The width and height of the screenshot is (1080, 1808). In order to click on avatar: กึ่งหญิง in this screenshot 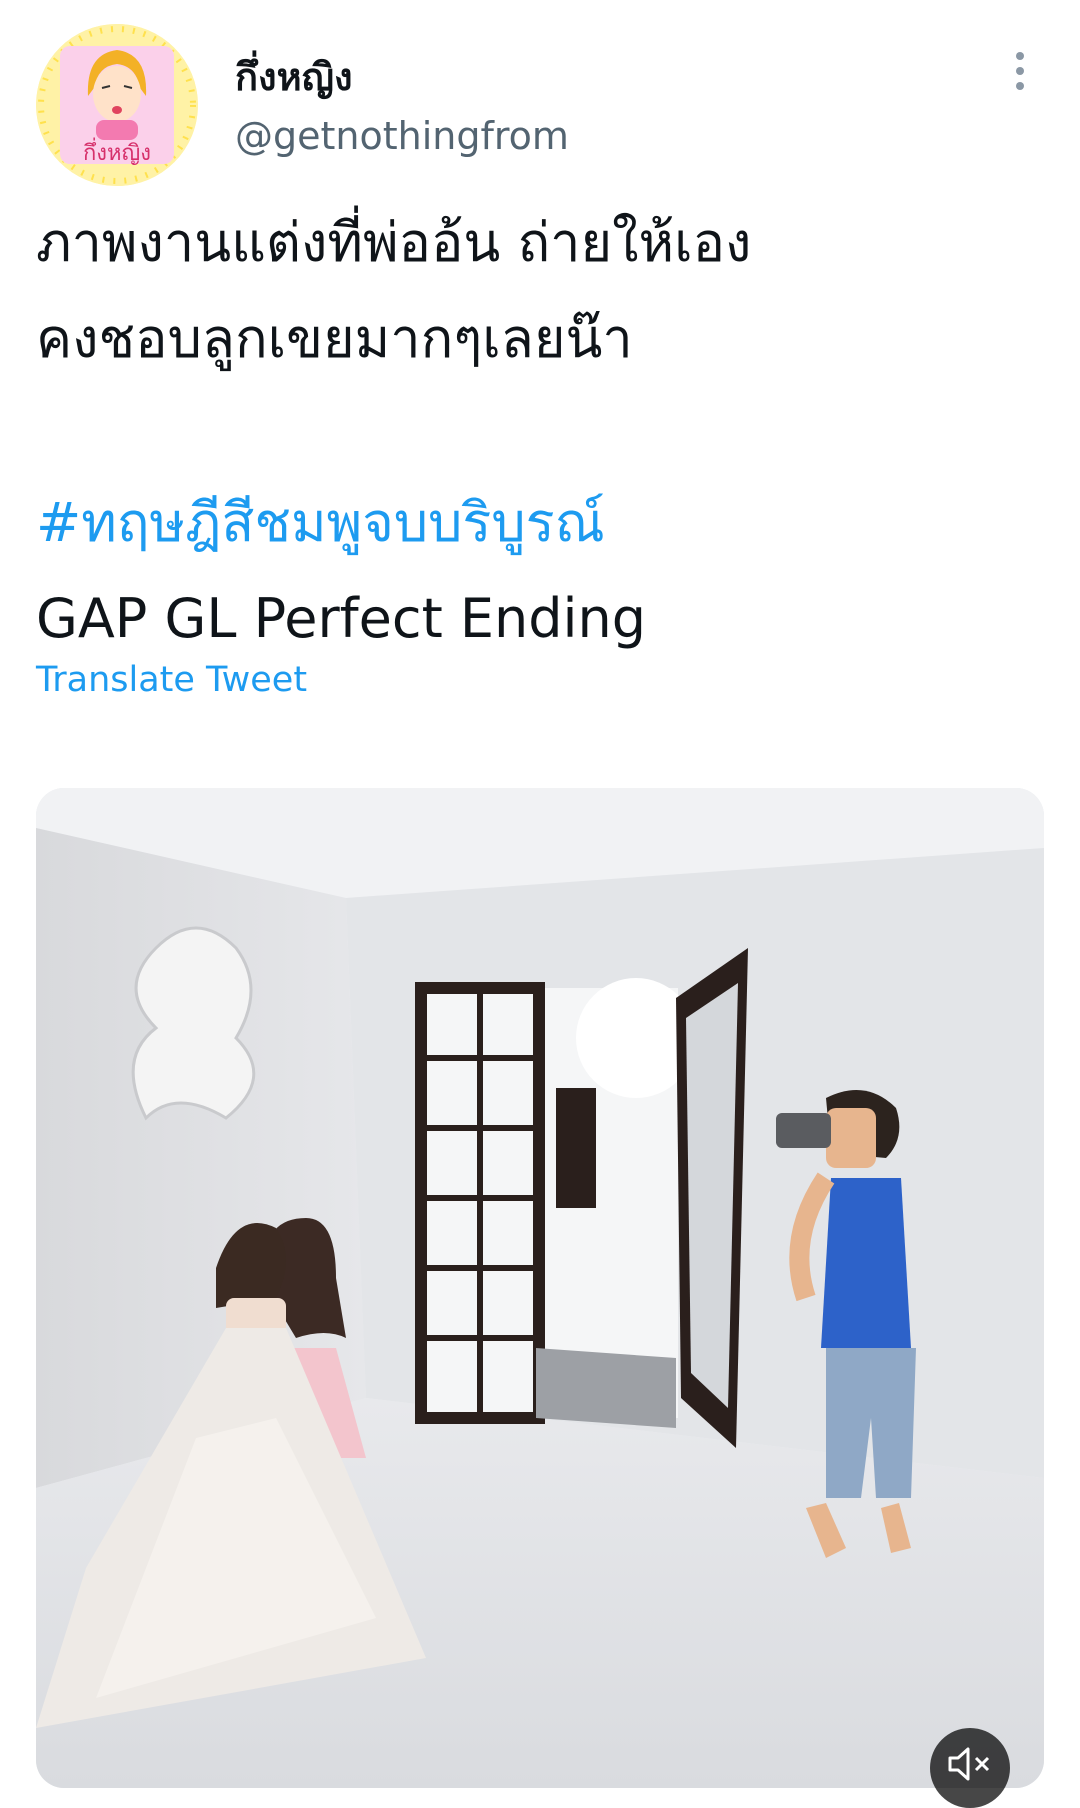, I will do `click(117, 105)`.